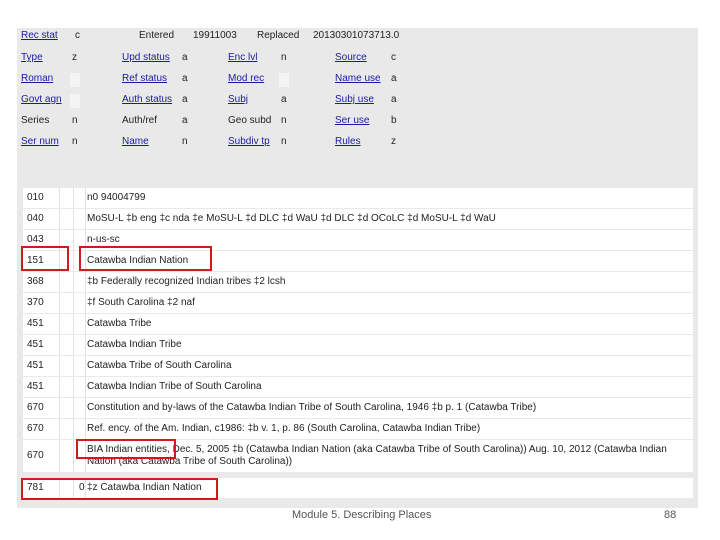  I want to click on fixed-field-label: Rules, so click(348, 141).